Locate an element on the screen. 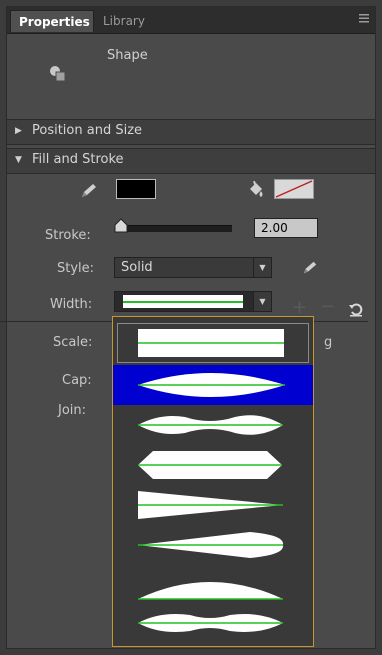 The height and width of the screenshot is (655, 382). stroke-label: Stroke: is located at coordinates (68, 235).